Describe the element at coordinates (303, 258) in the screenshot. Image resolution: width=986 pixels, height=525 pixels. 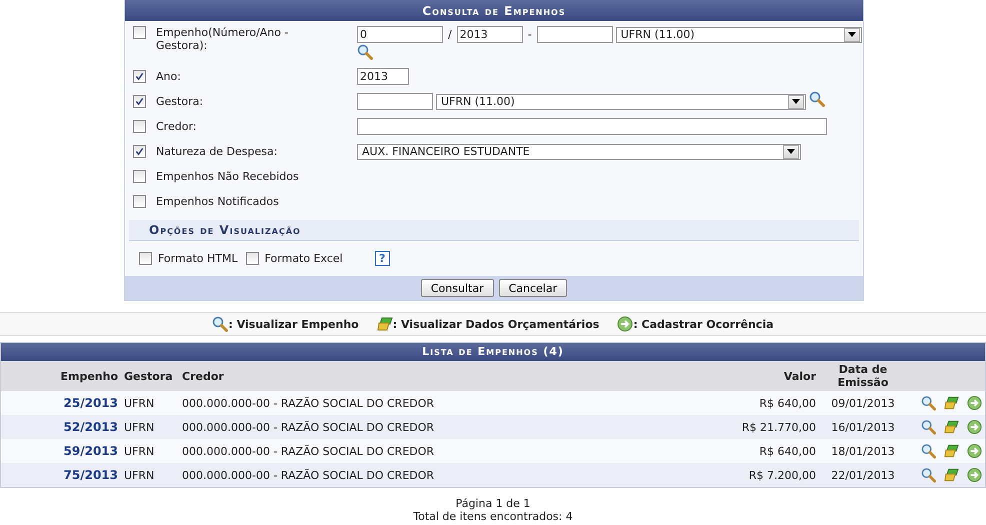
I see `format-label: Formato Excel` at that location.